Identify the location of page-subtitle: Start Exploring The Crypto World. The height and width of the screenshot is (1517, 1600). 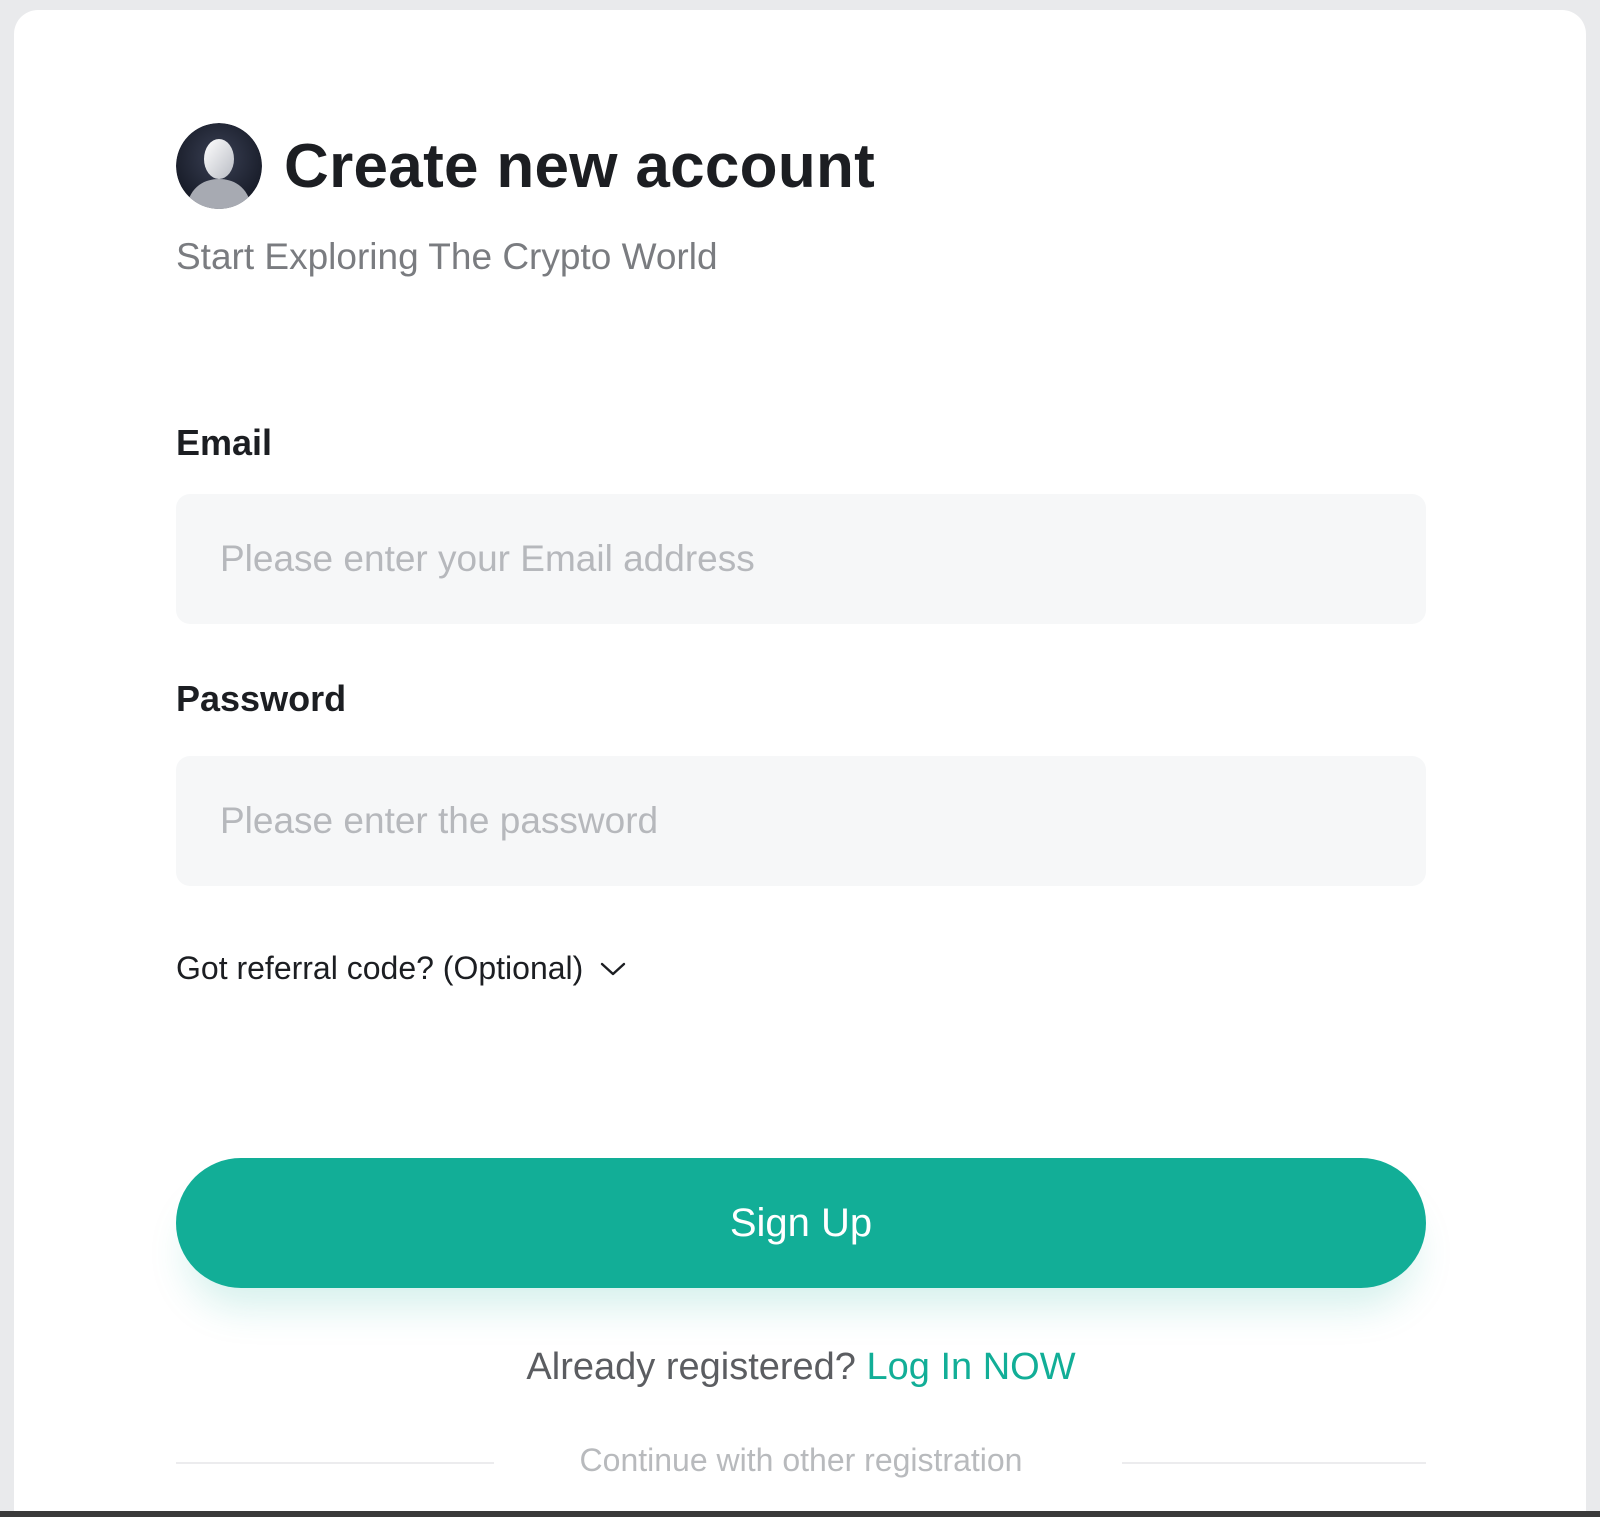
(447, 256).